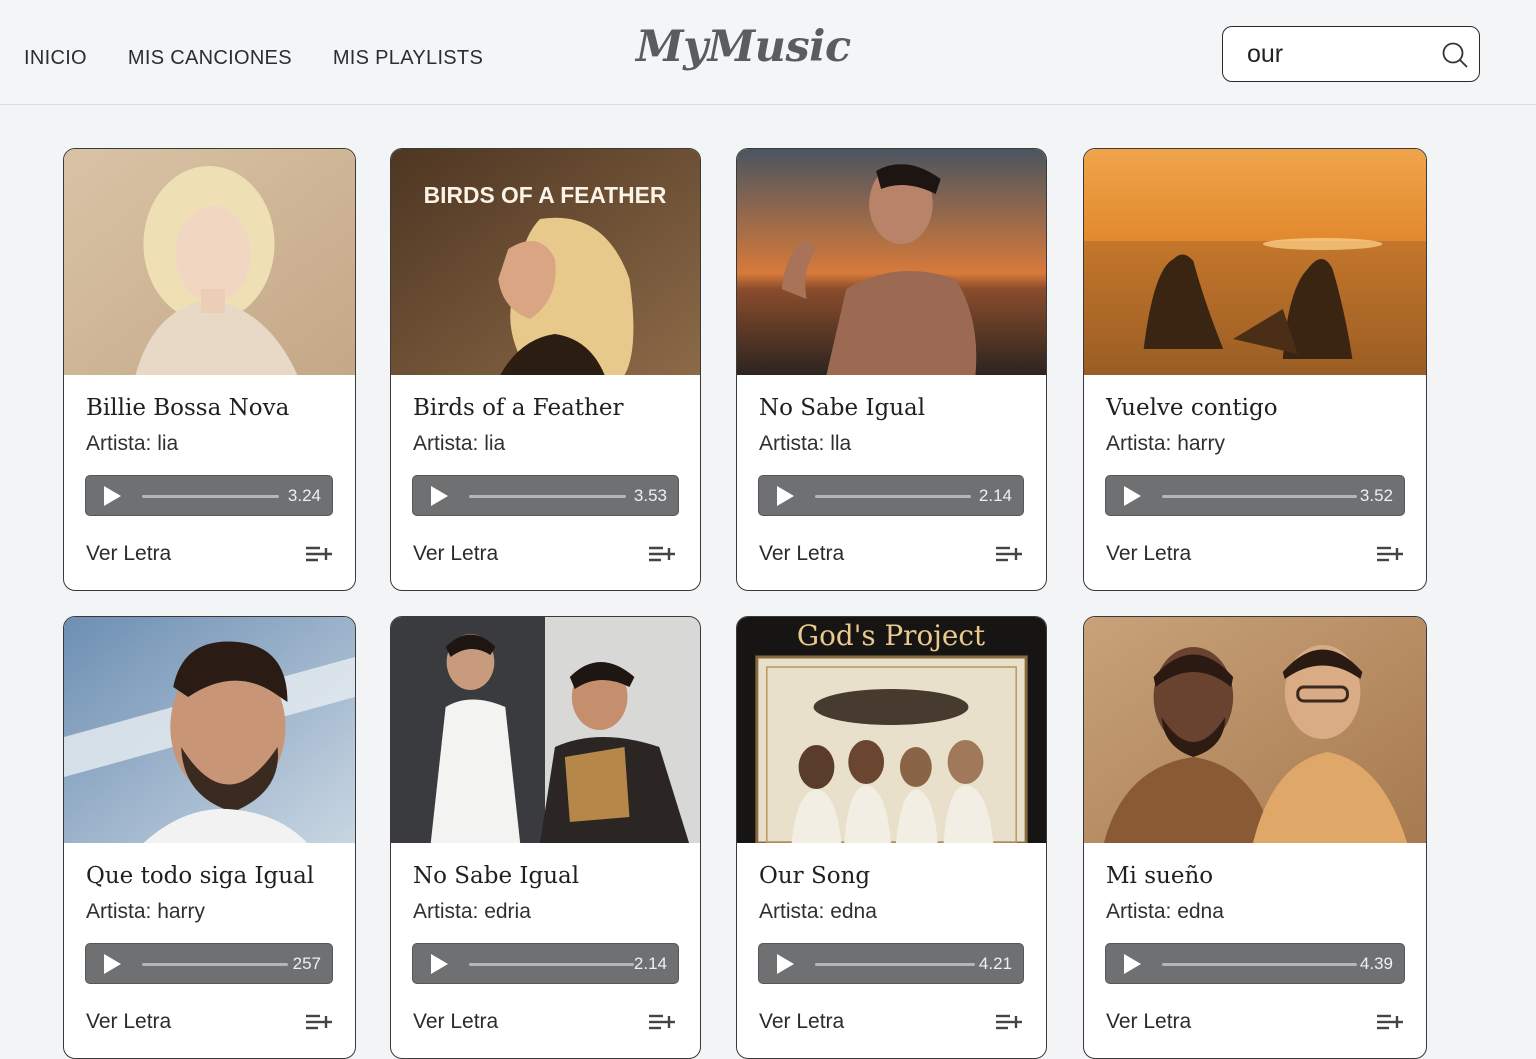 The height and width of the screenshot is (1059, 1536). What do you see at coordinates (650, 495) in the screenshot?
I see `duration: 3.53` at bounding box center [650, 495].